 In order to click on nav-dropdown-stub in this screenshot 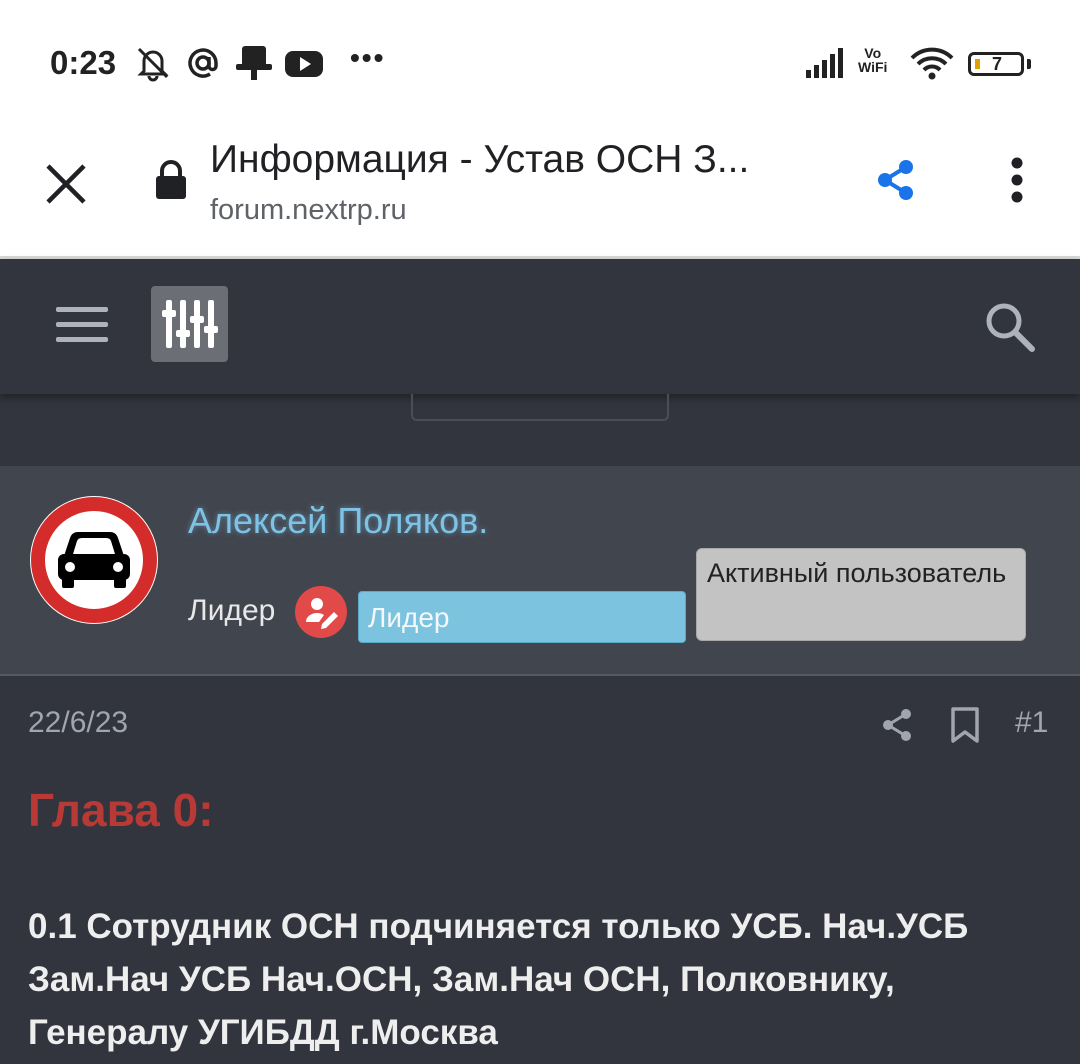, I will do `click(540, 407)`.